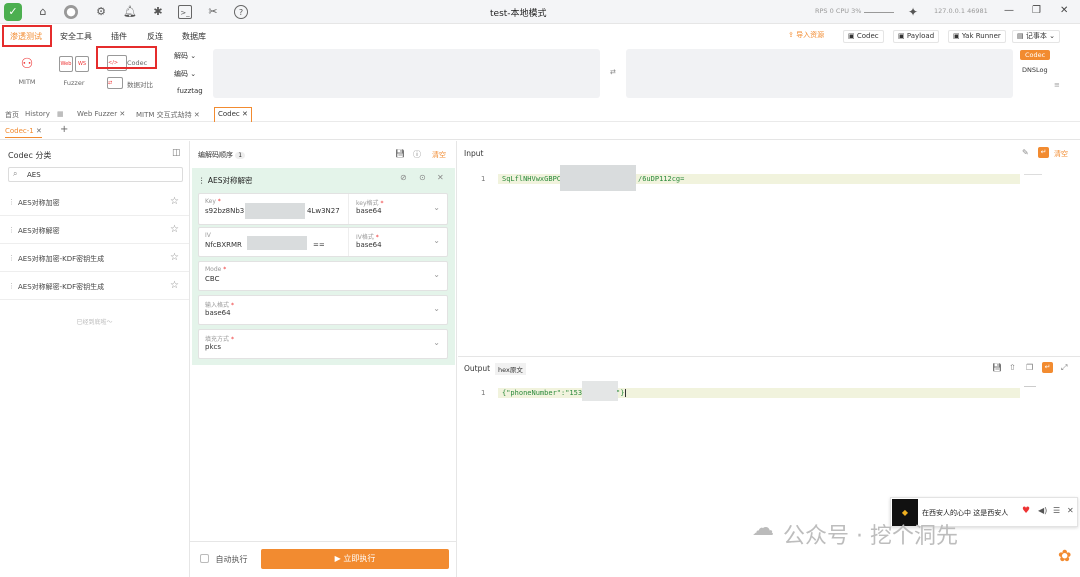 Image resolution: width=1080 pixels, height=577 pixels. What do you see at coordinates (417, 154) in the screenshot?
I see `info-icon: ⓘ` at bounding box center [417, 154].